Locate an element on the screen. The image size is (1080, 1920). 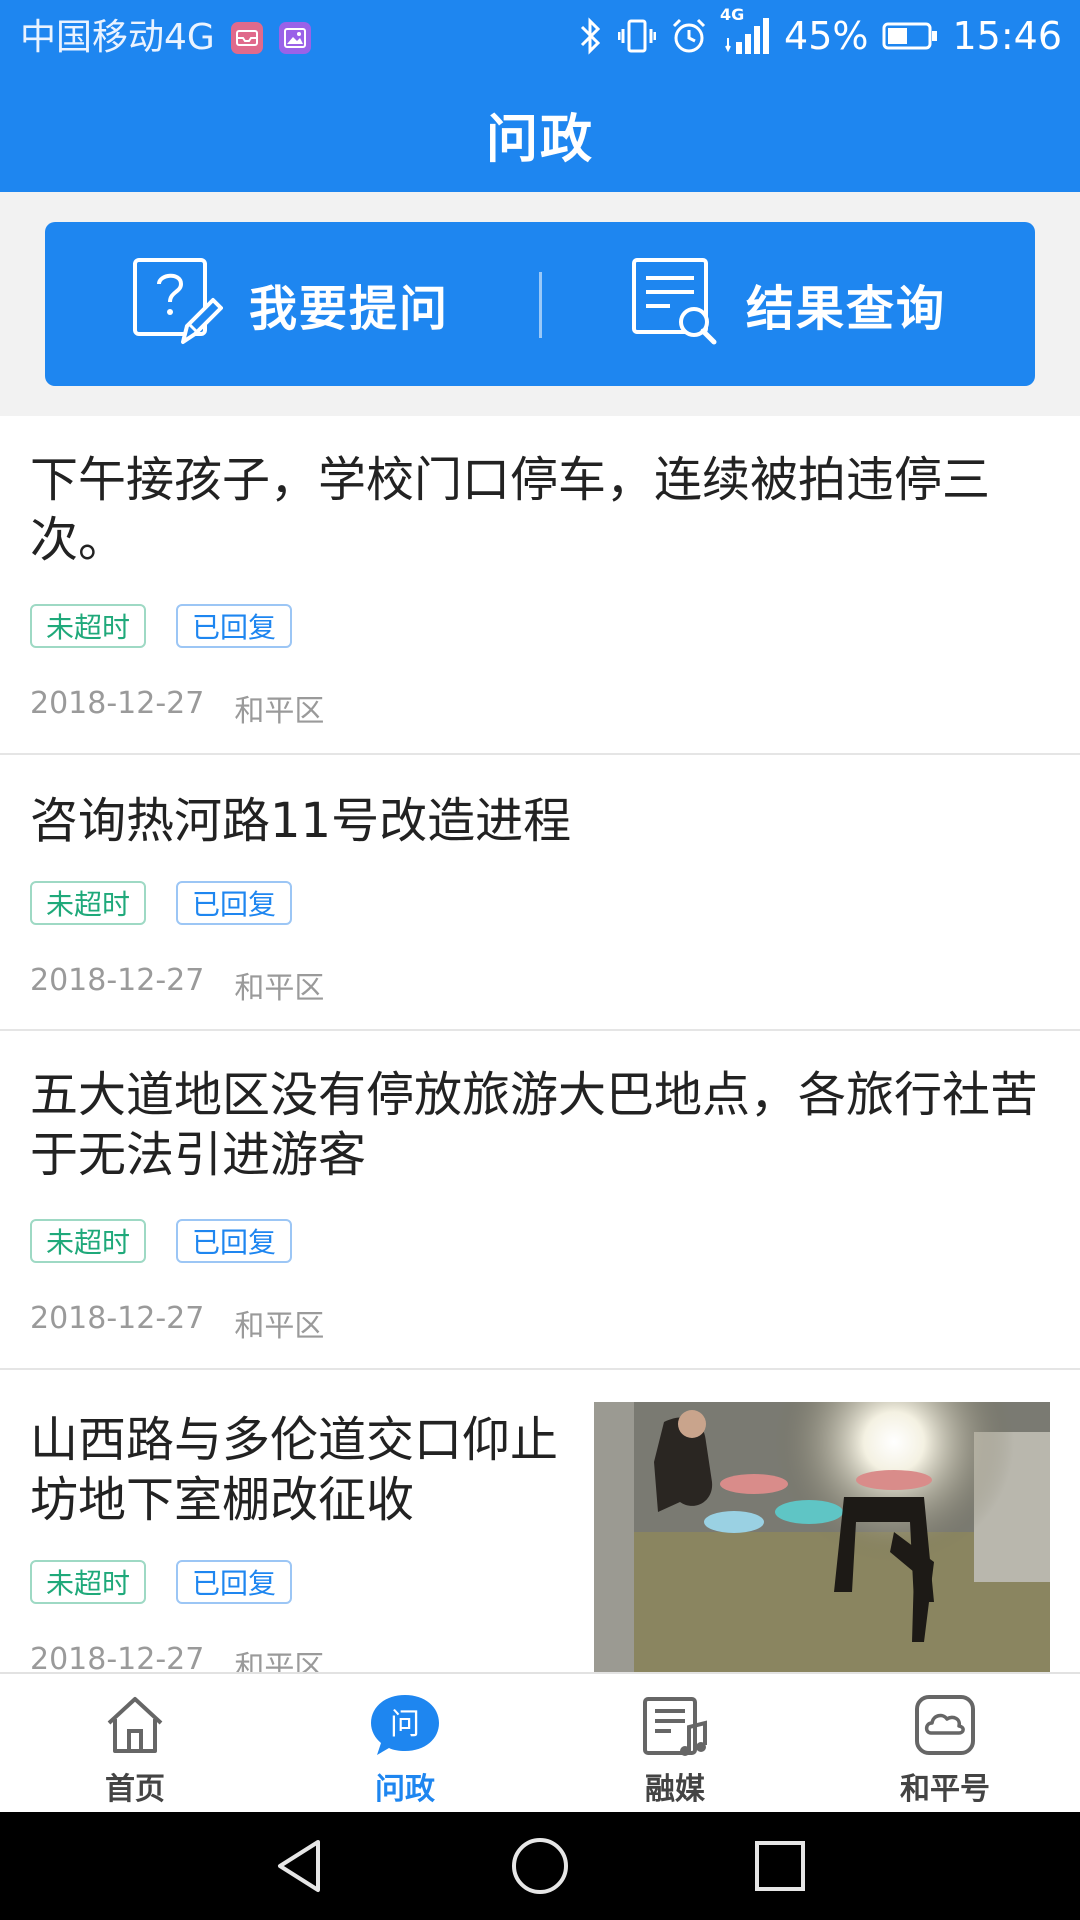
question-title-line: 于无法引进游客 is located at coordinates (198, 1155).